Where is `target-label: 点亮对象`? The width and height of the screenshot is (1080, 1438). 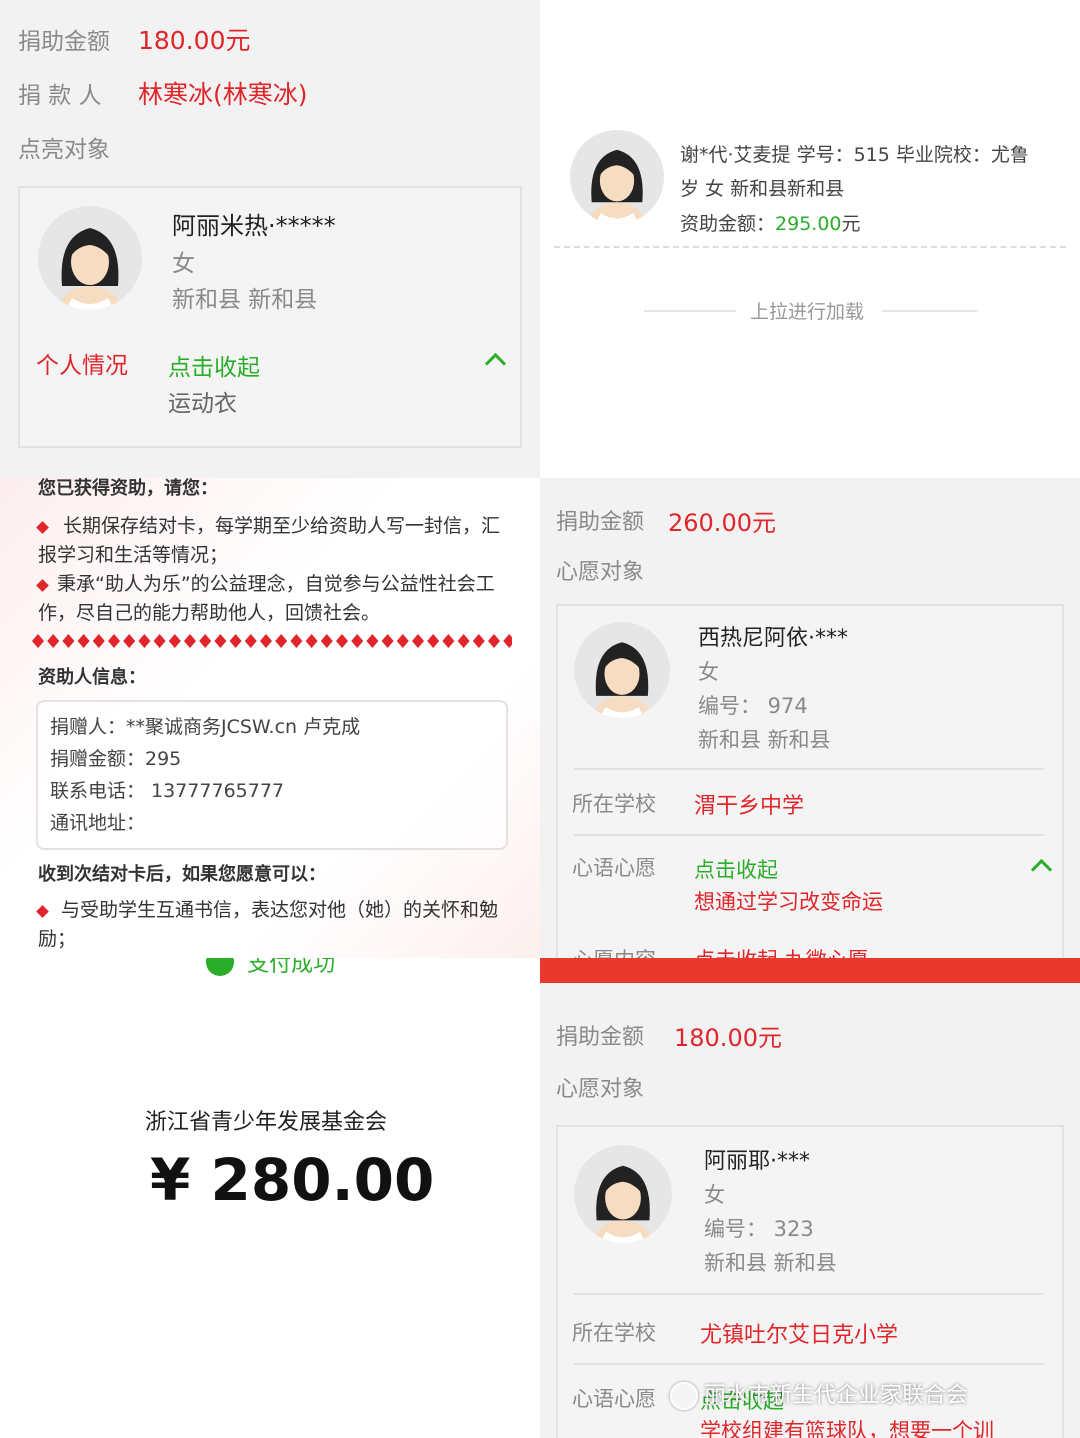
target-label: 点亮对象 is located at coordinates (64, 150).